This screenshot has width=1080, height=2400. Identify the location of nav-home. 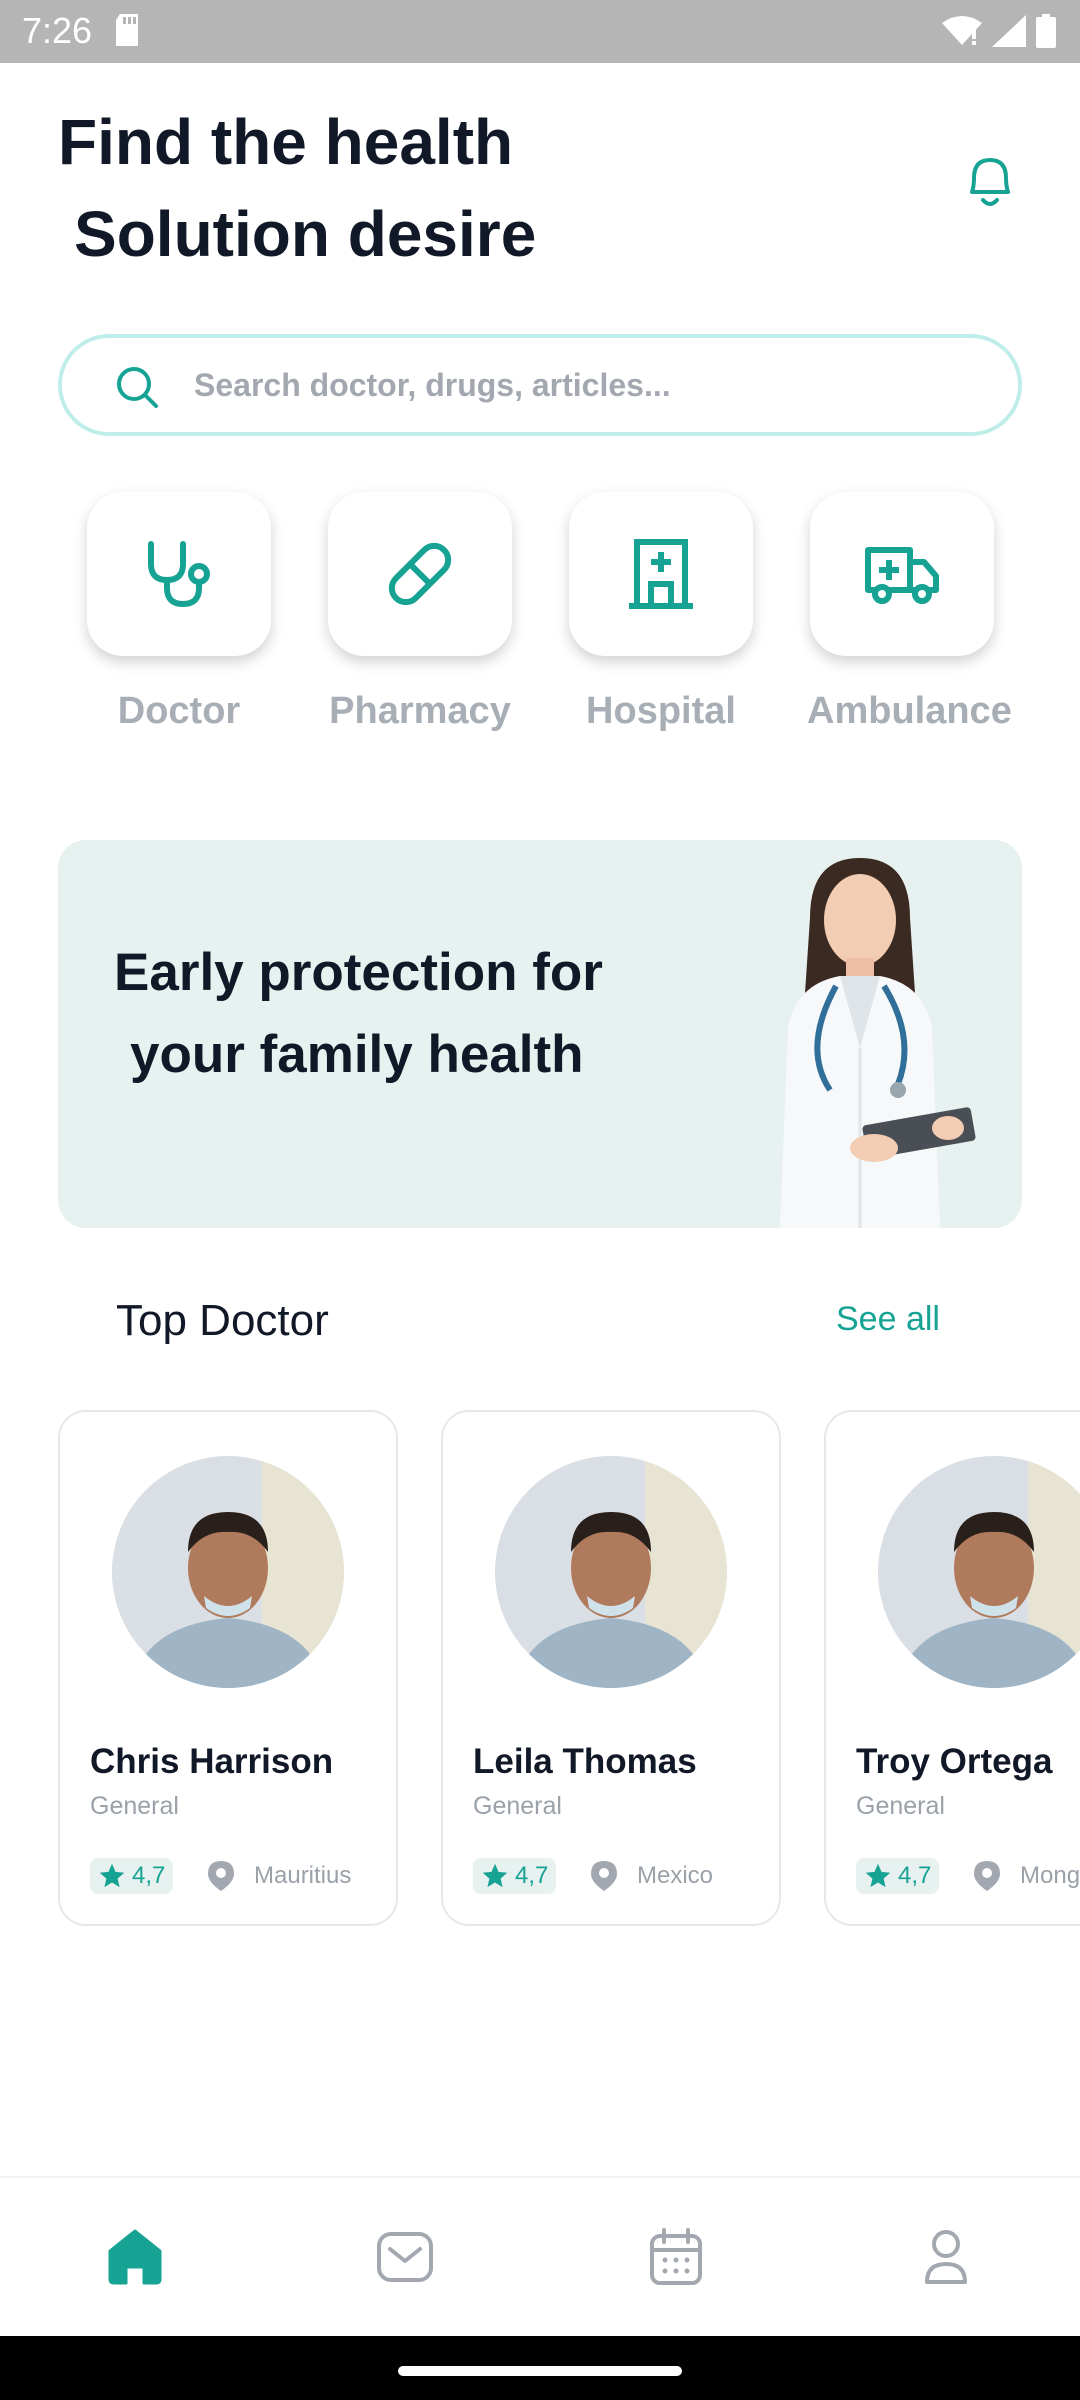
(135, 2257).